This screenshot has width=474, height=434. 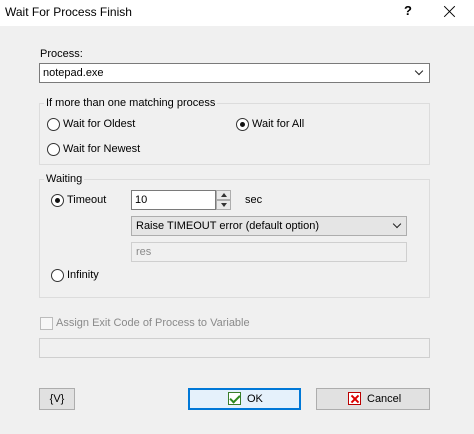 I want to click on process-value: notepad.exe, so click(x=73, y=73).